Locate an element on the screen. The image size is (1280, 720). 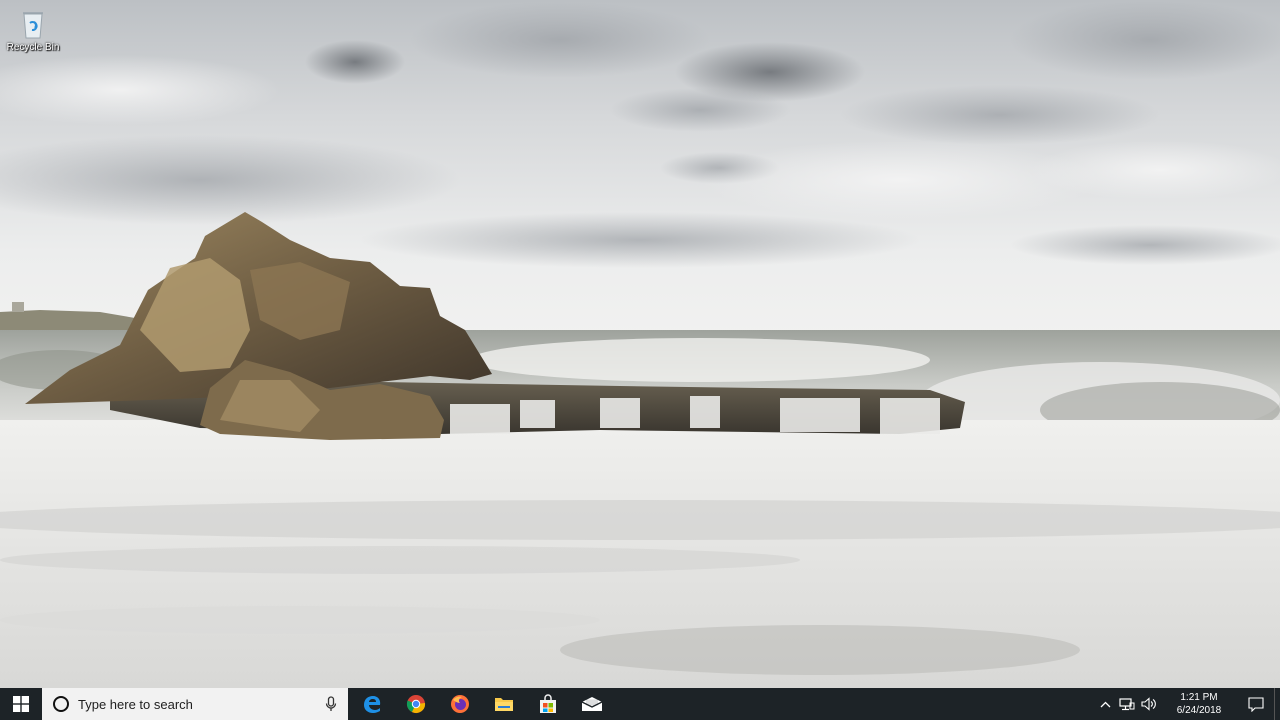
taskbar: Type here to search 1:21 PM 6/24/2018 is located at coordinates (640, 704).